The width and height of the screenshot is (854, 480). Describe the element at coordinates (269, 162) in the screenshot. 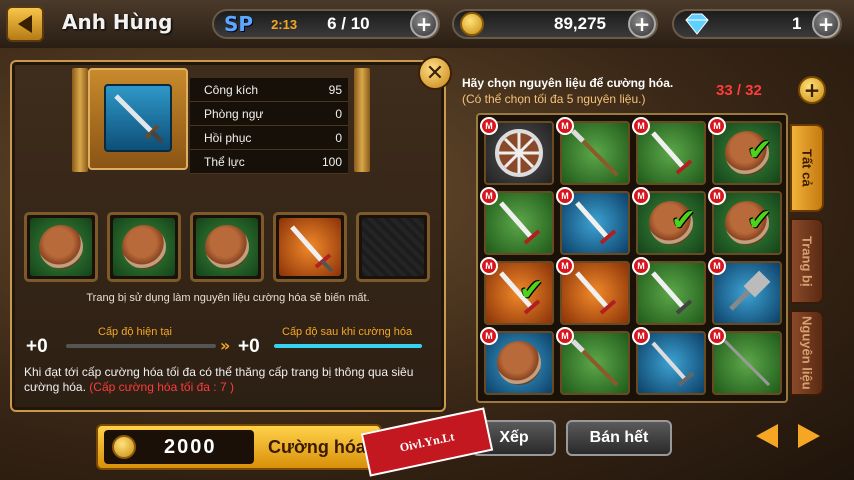

I see `stat-row: Thể lực 100` at that location.